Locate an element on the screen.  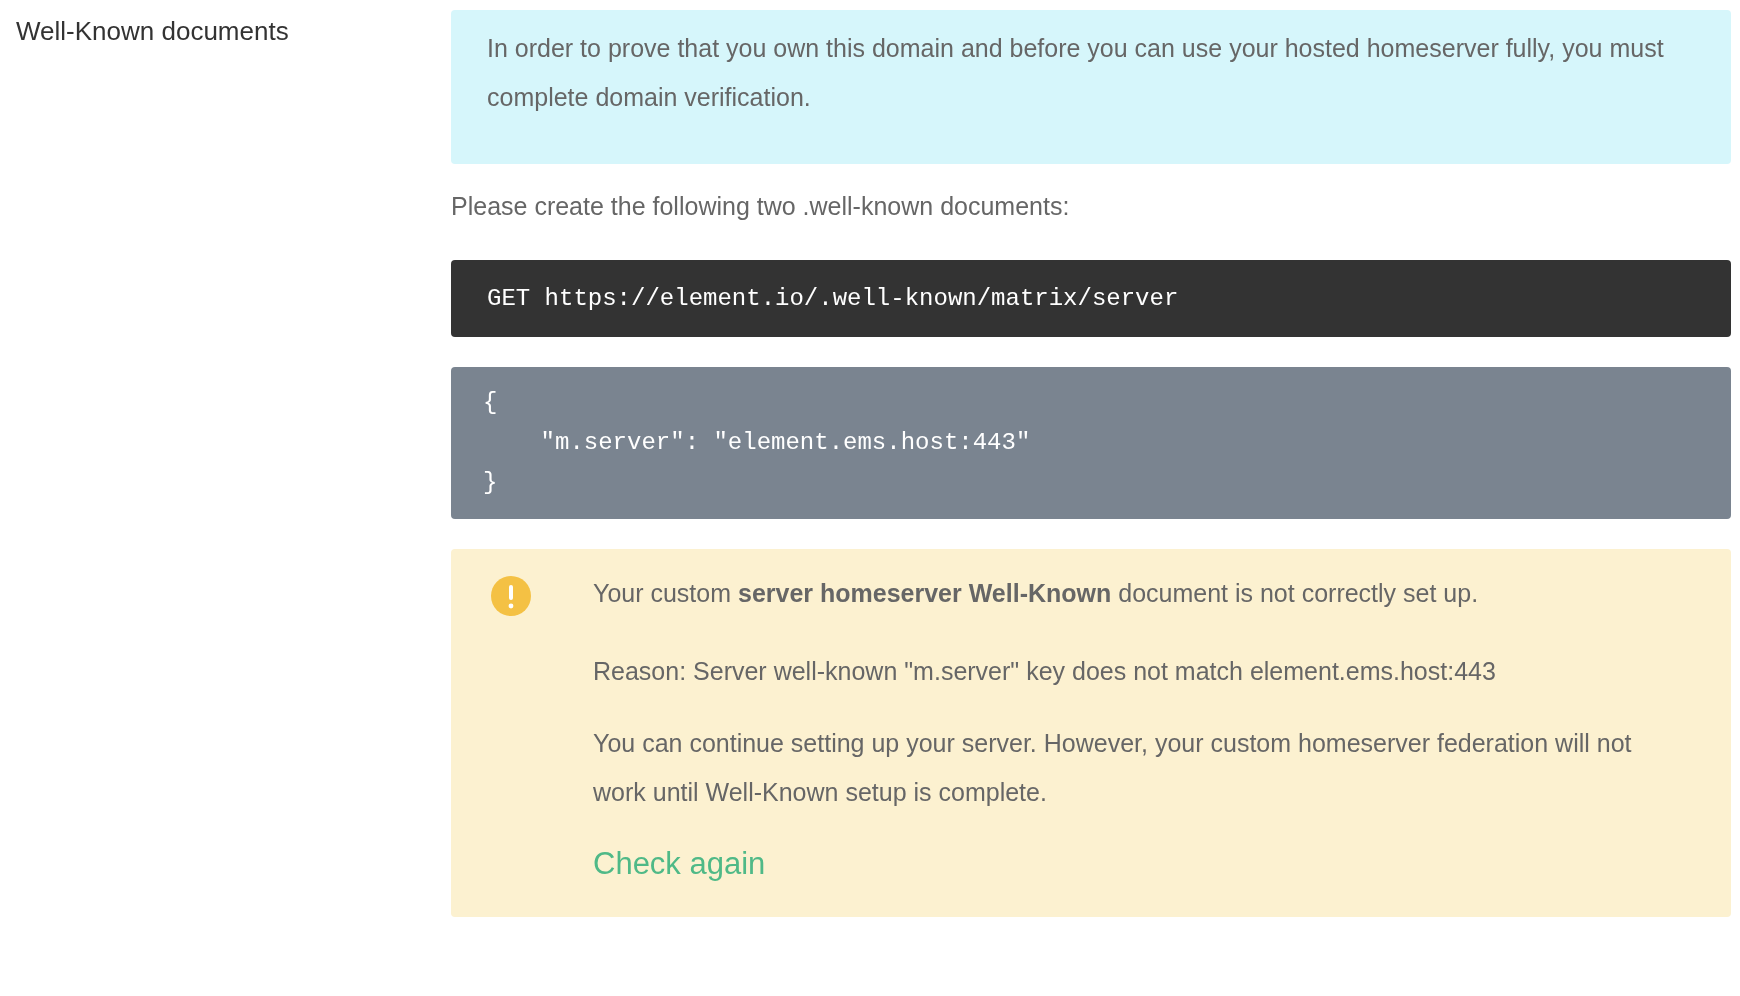
info-notice: In order to prove that you own this domain and before you can use your hosted homeserver fully, you must complete domain verification. is located at coordinates (1091, 87).